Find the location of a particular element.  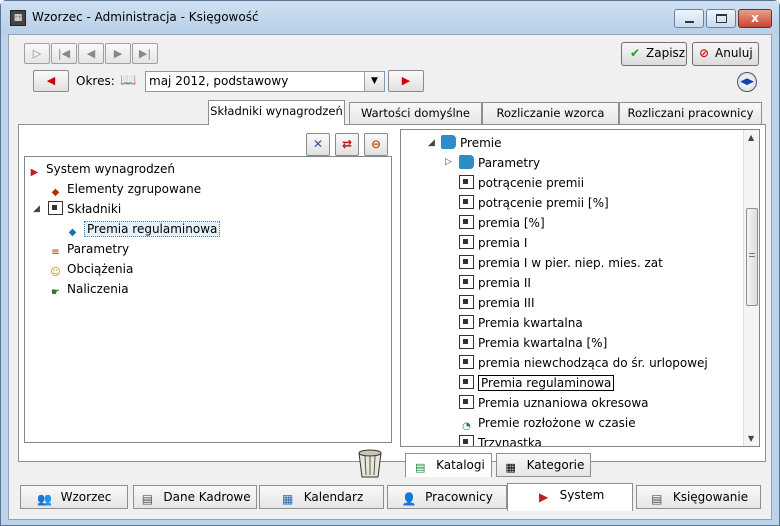

tree-item-label: premia III is located at coordinates (506, 303).